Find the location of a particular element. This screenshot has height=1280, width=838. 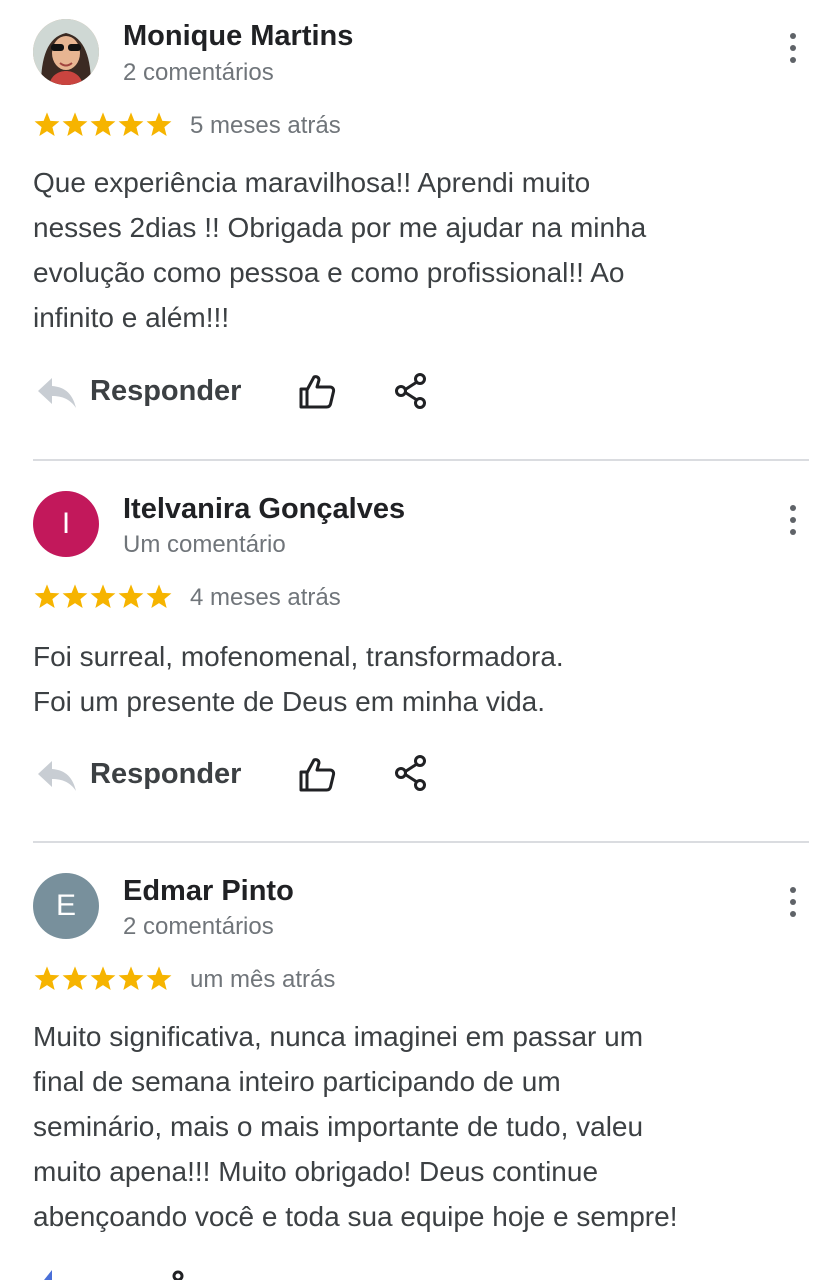

review-date: 4 meses atrás is located at coordinates (265, 597).